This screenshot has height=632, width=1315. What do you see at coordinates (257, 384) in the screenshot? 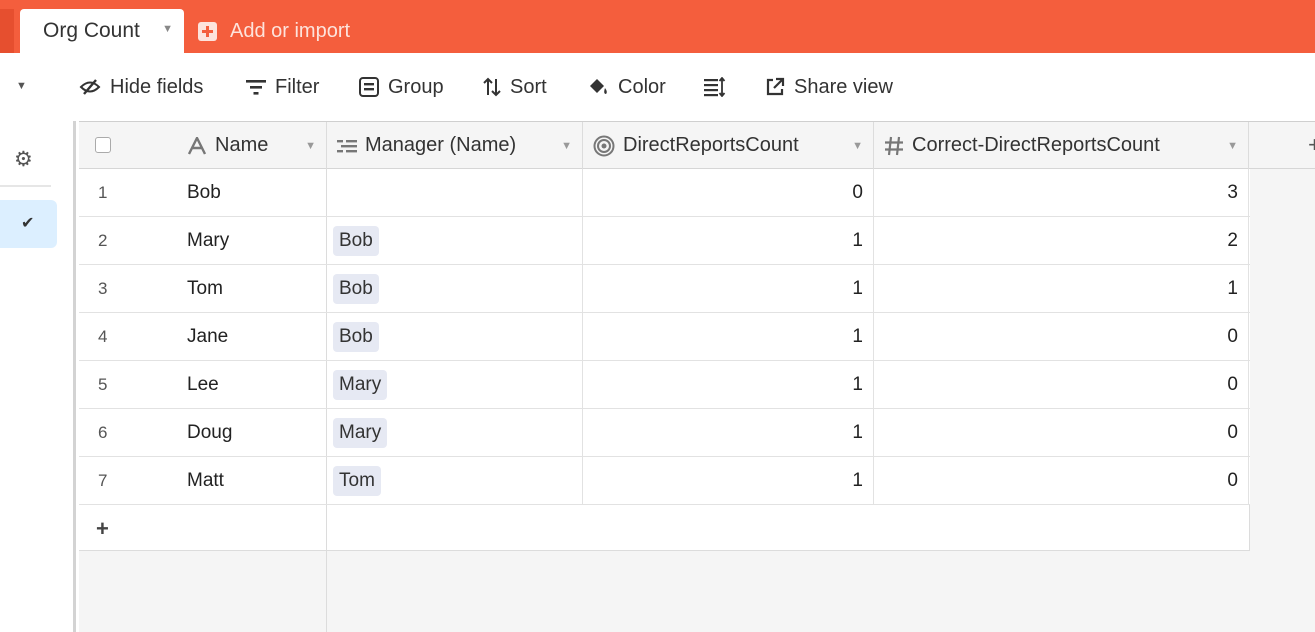
I see `cell-name: Lee` at bounding box center [257, 384].